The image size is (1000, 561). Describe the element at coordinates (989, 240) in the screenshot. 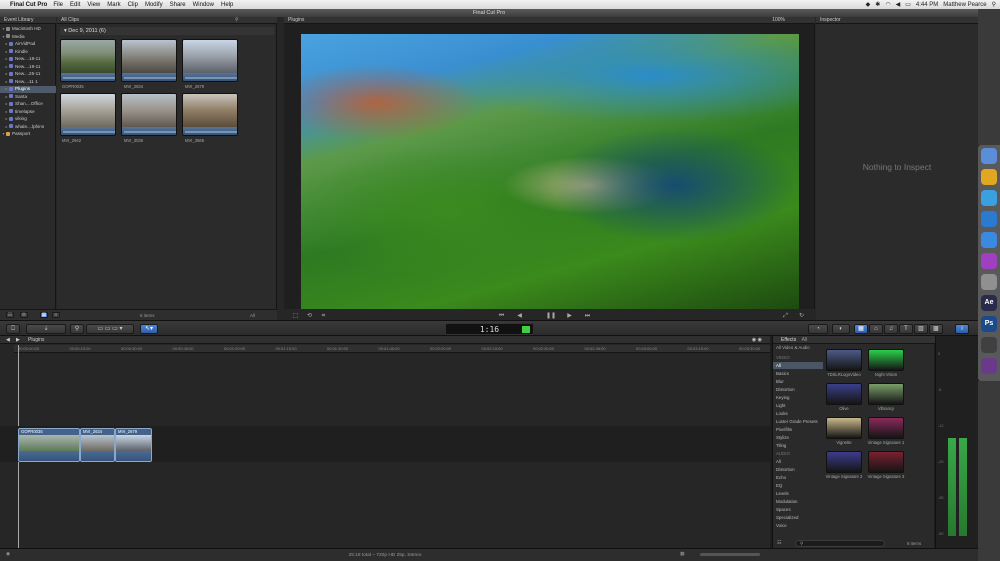

I see `itunes-icon` at that location.